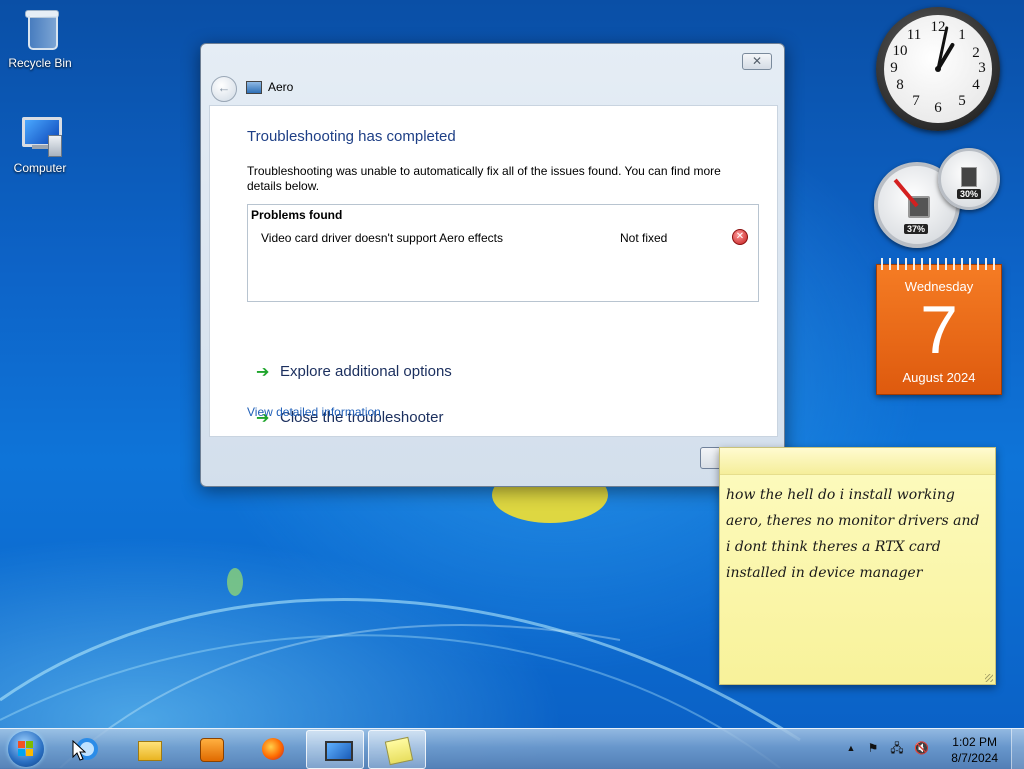 This screenshot has width=1024, height=769. I want to click on desktop-icon-computer: Computer, so click(40, 144).